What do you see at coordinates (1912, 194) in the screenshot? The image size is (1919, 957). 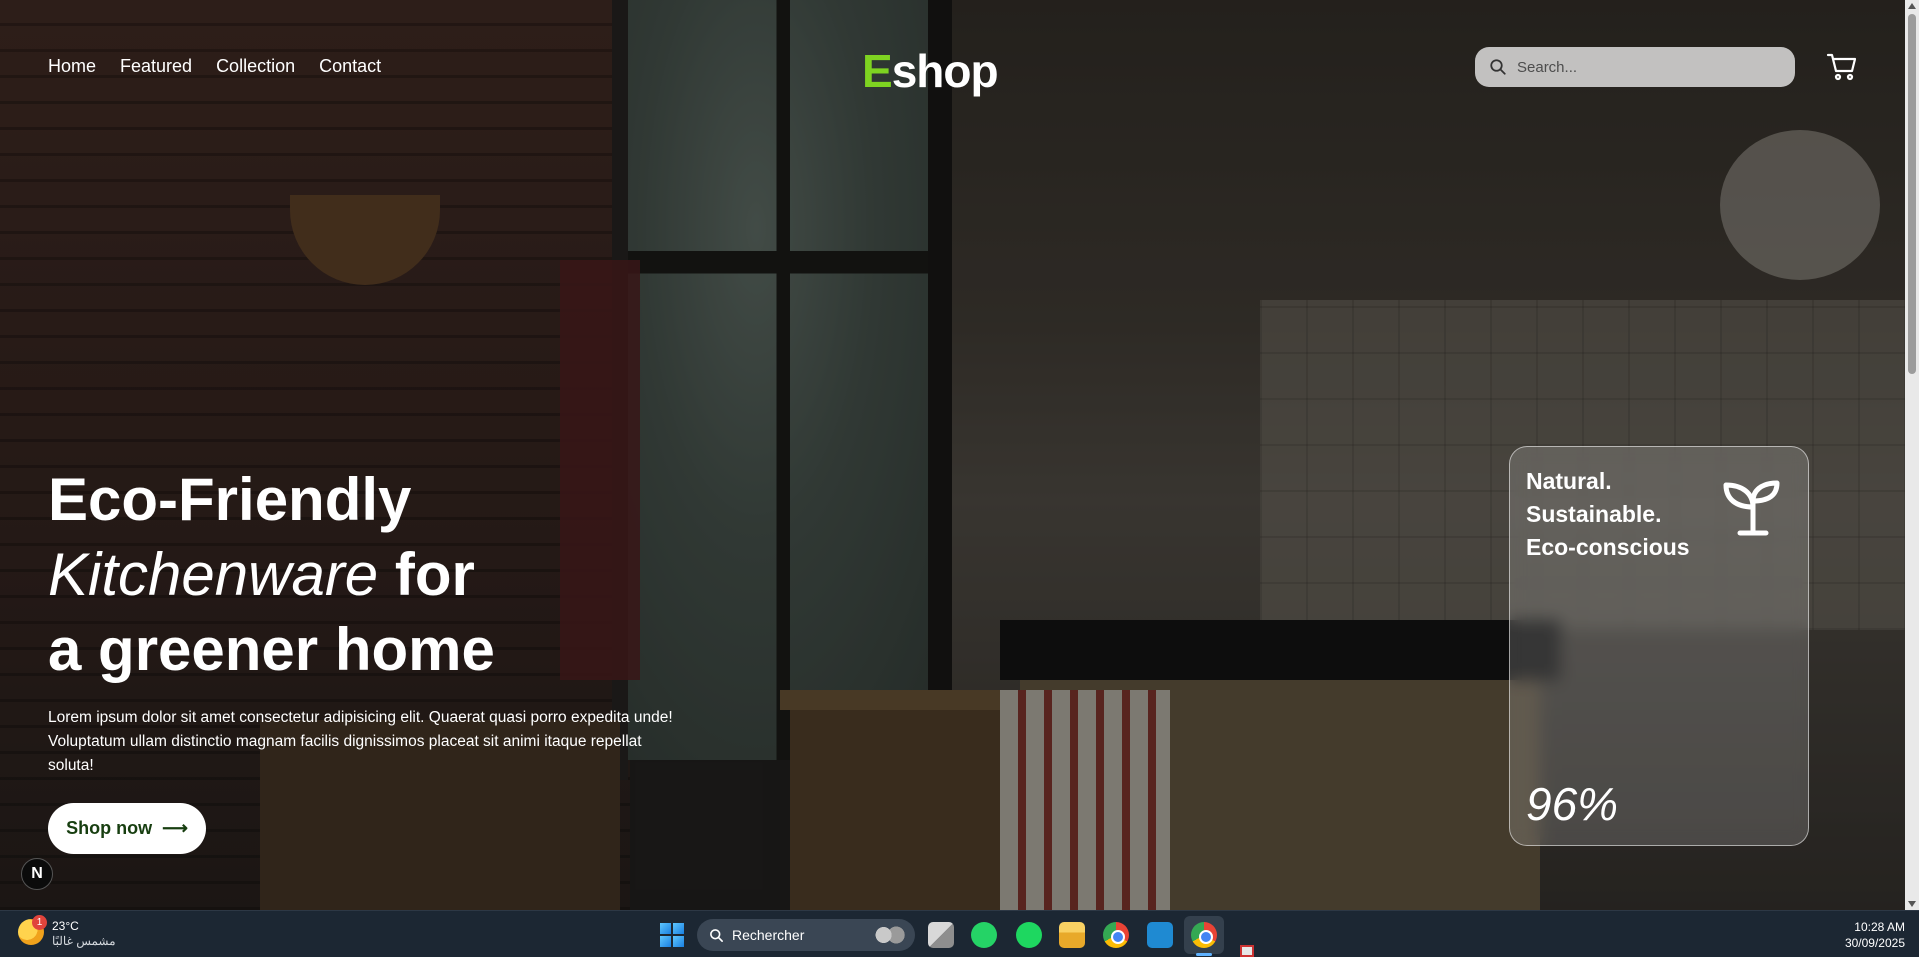 I see `scroll-thumb` at bounding box center [1912, 194].